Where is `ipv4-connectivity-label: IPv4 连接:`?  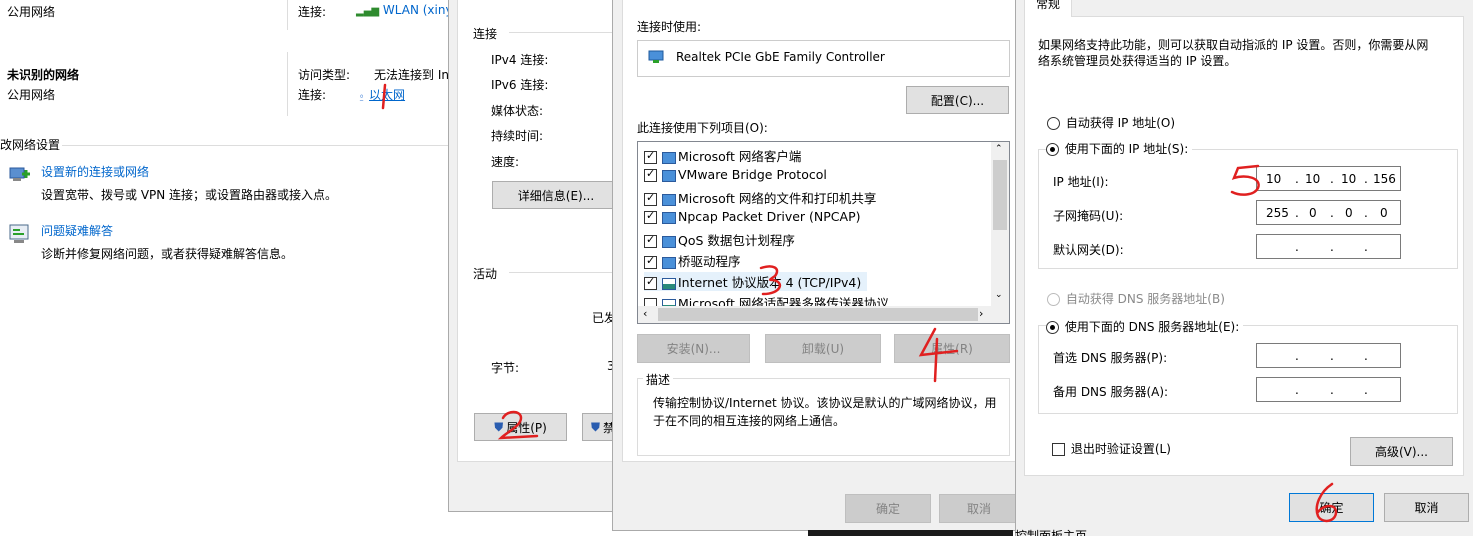
ipv4-connectivity-label: IPv4 连接: is located at coordinates (520, 60).